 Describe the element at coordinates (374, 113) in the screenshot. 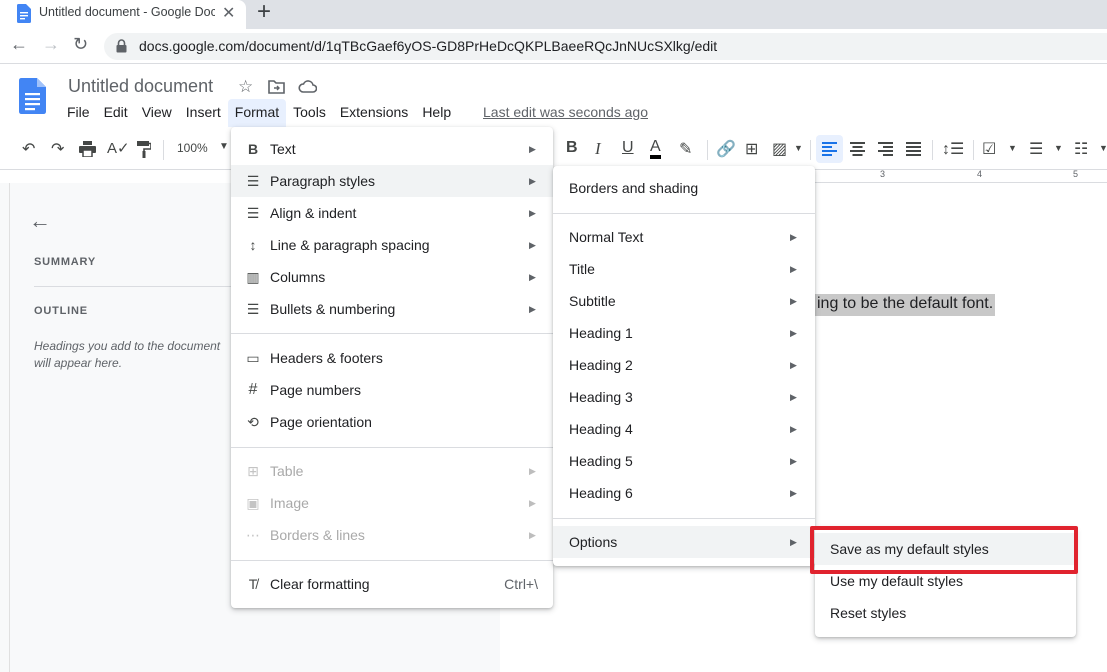

I see `menu-extensions: Extensions` at that location.